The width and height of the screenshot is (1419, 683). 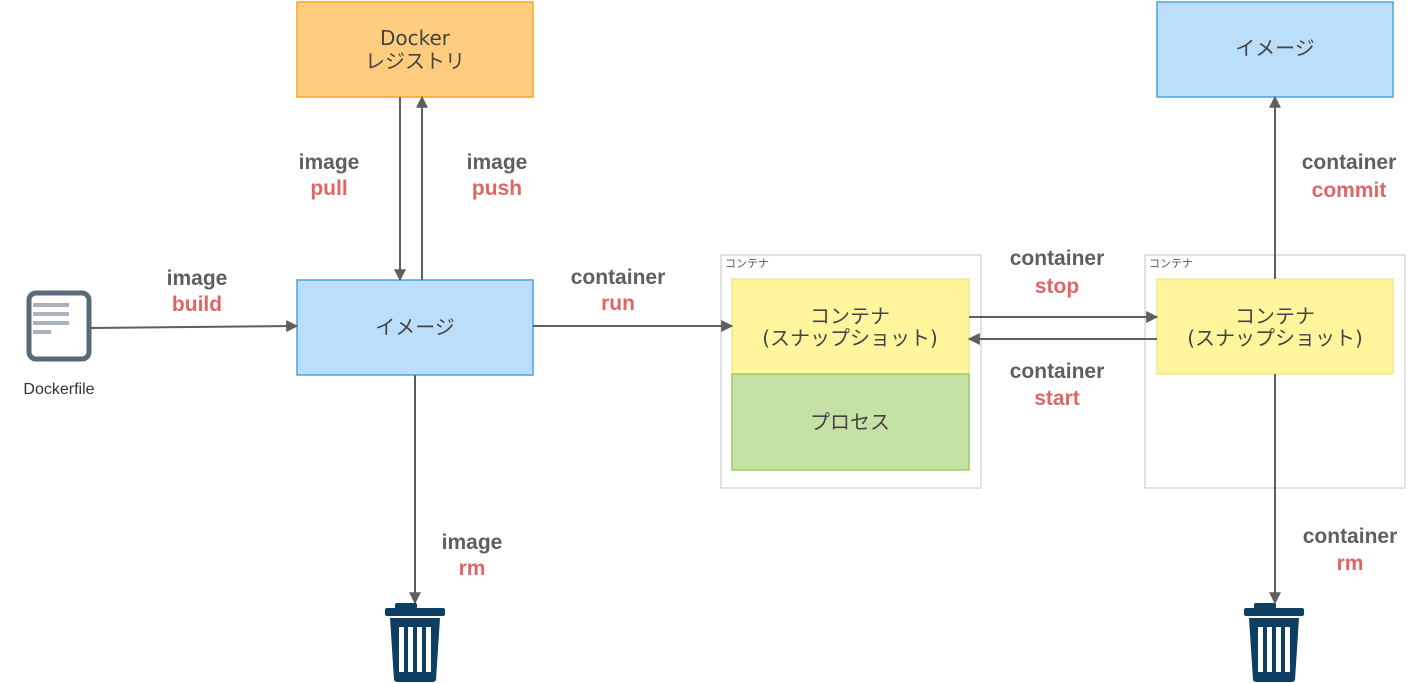 I want to click on process-node: プロセス, so click(x=850, y=422).